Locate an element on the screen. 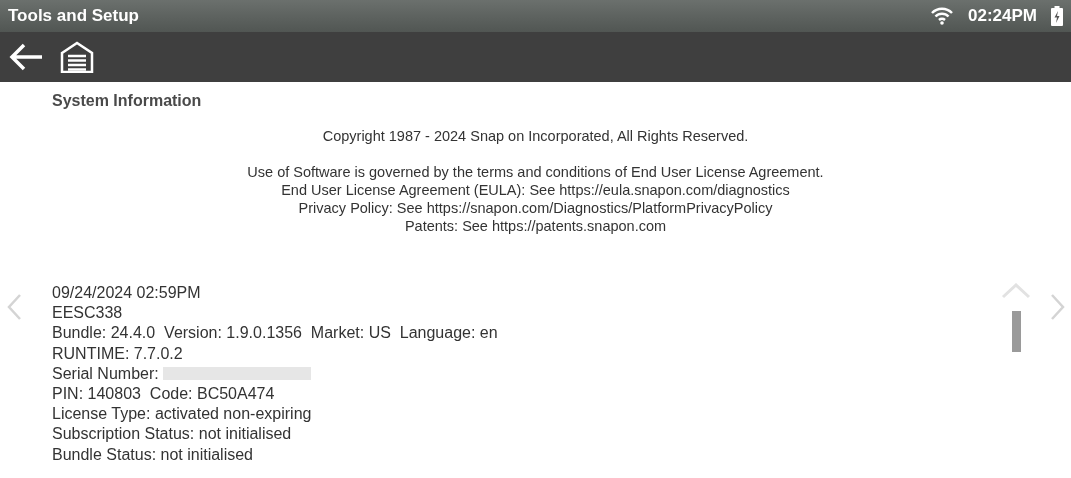  info-line: Bundle Status: not initialised is located at coordinates (153, 454).